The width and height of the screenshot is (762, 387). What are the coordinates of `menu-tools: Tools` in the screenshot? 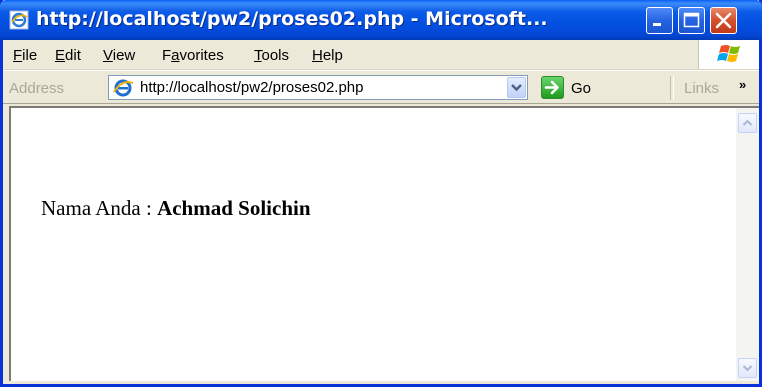 It's located at (271, 55).